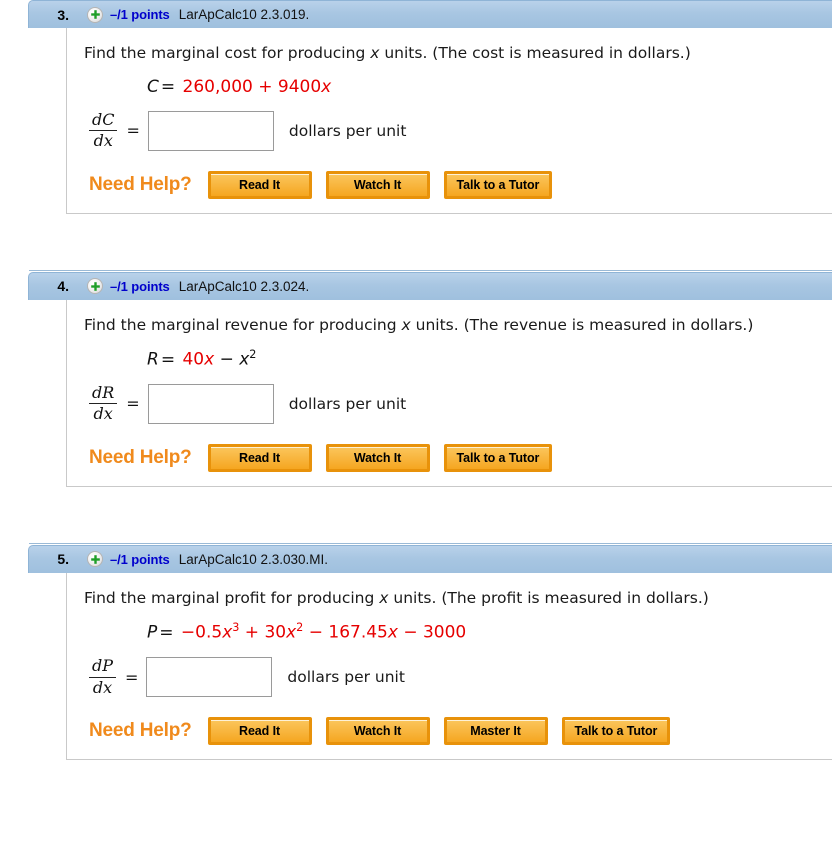 Image resolution: width=832 pixels, height=868 pixels. Describe the element at coordinates (430, 284) in the screenshot. I see `question-header-bar: 4. –/1 points LarApCalc10 2.3.024.` at that location.